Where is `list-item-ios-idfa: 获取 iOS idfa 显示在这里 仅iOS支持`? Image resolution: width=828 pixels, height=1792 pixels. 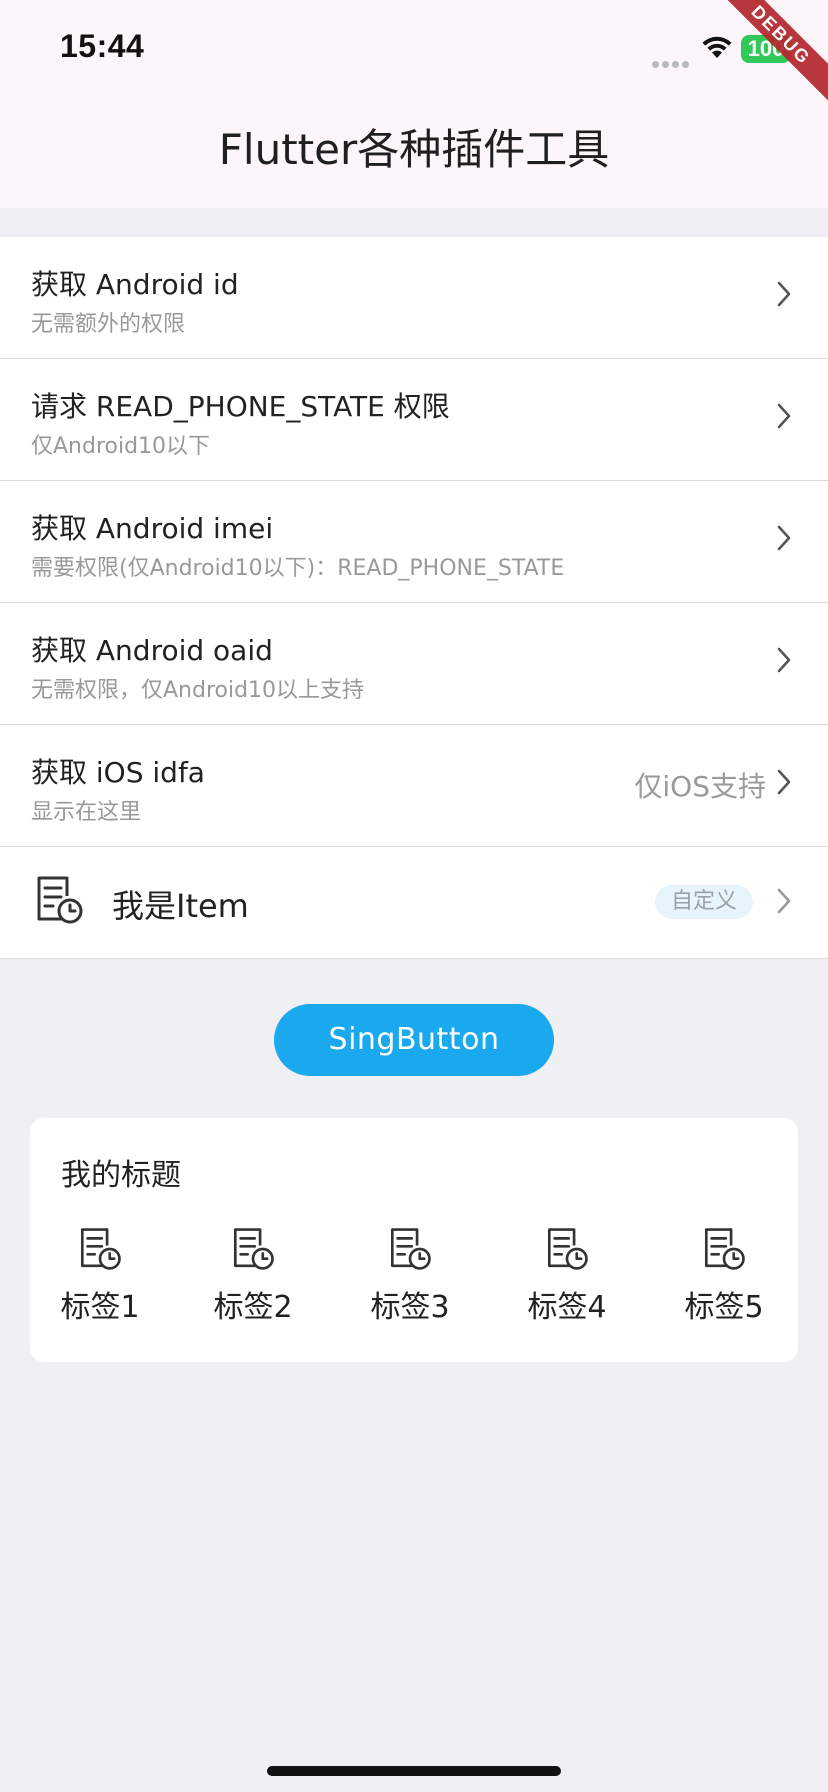 list-item-ios-idfa: 获取 iOS idfa 显示在这里 仅iOS支持 is located at coordinates (414, 786).